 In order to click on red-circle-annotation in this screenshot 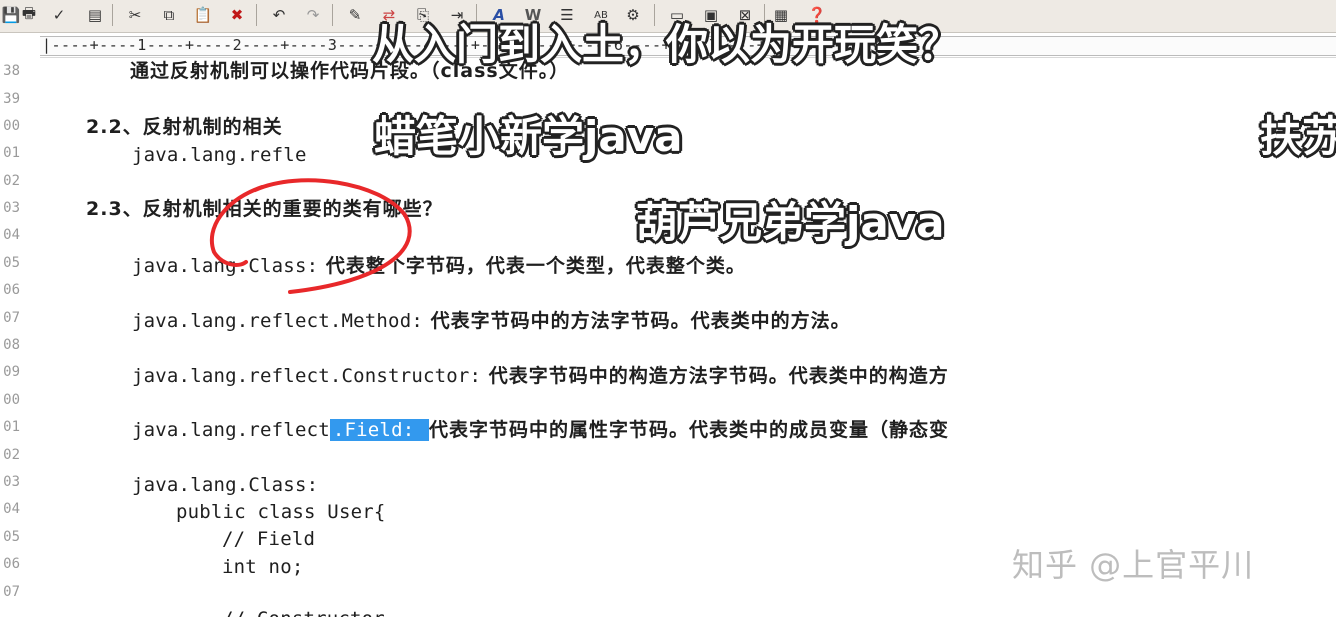, I will do `click(310, 236)`.